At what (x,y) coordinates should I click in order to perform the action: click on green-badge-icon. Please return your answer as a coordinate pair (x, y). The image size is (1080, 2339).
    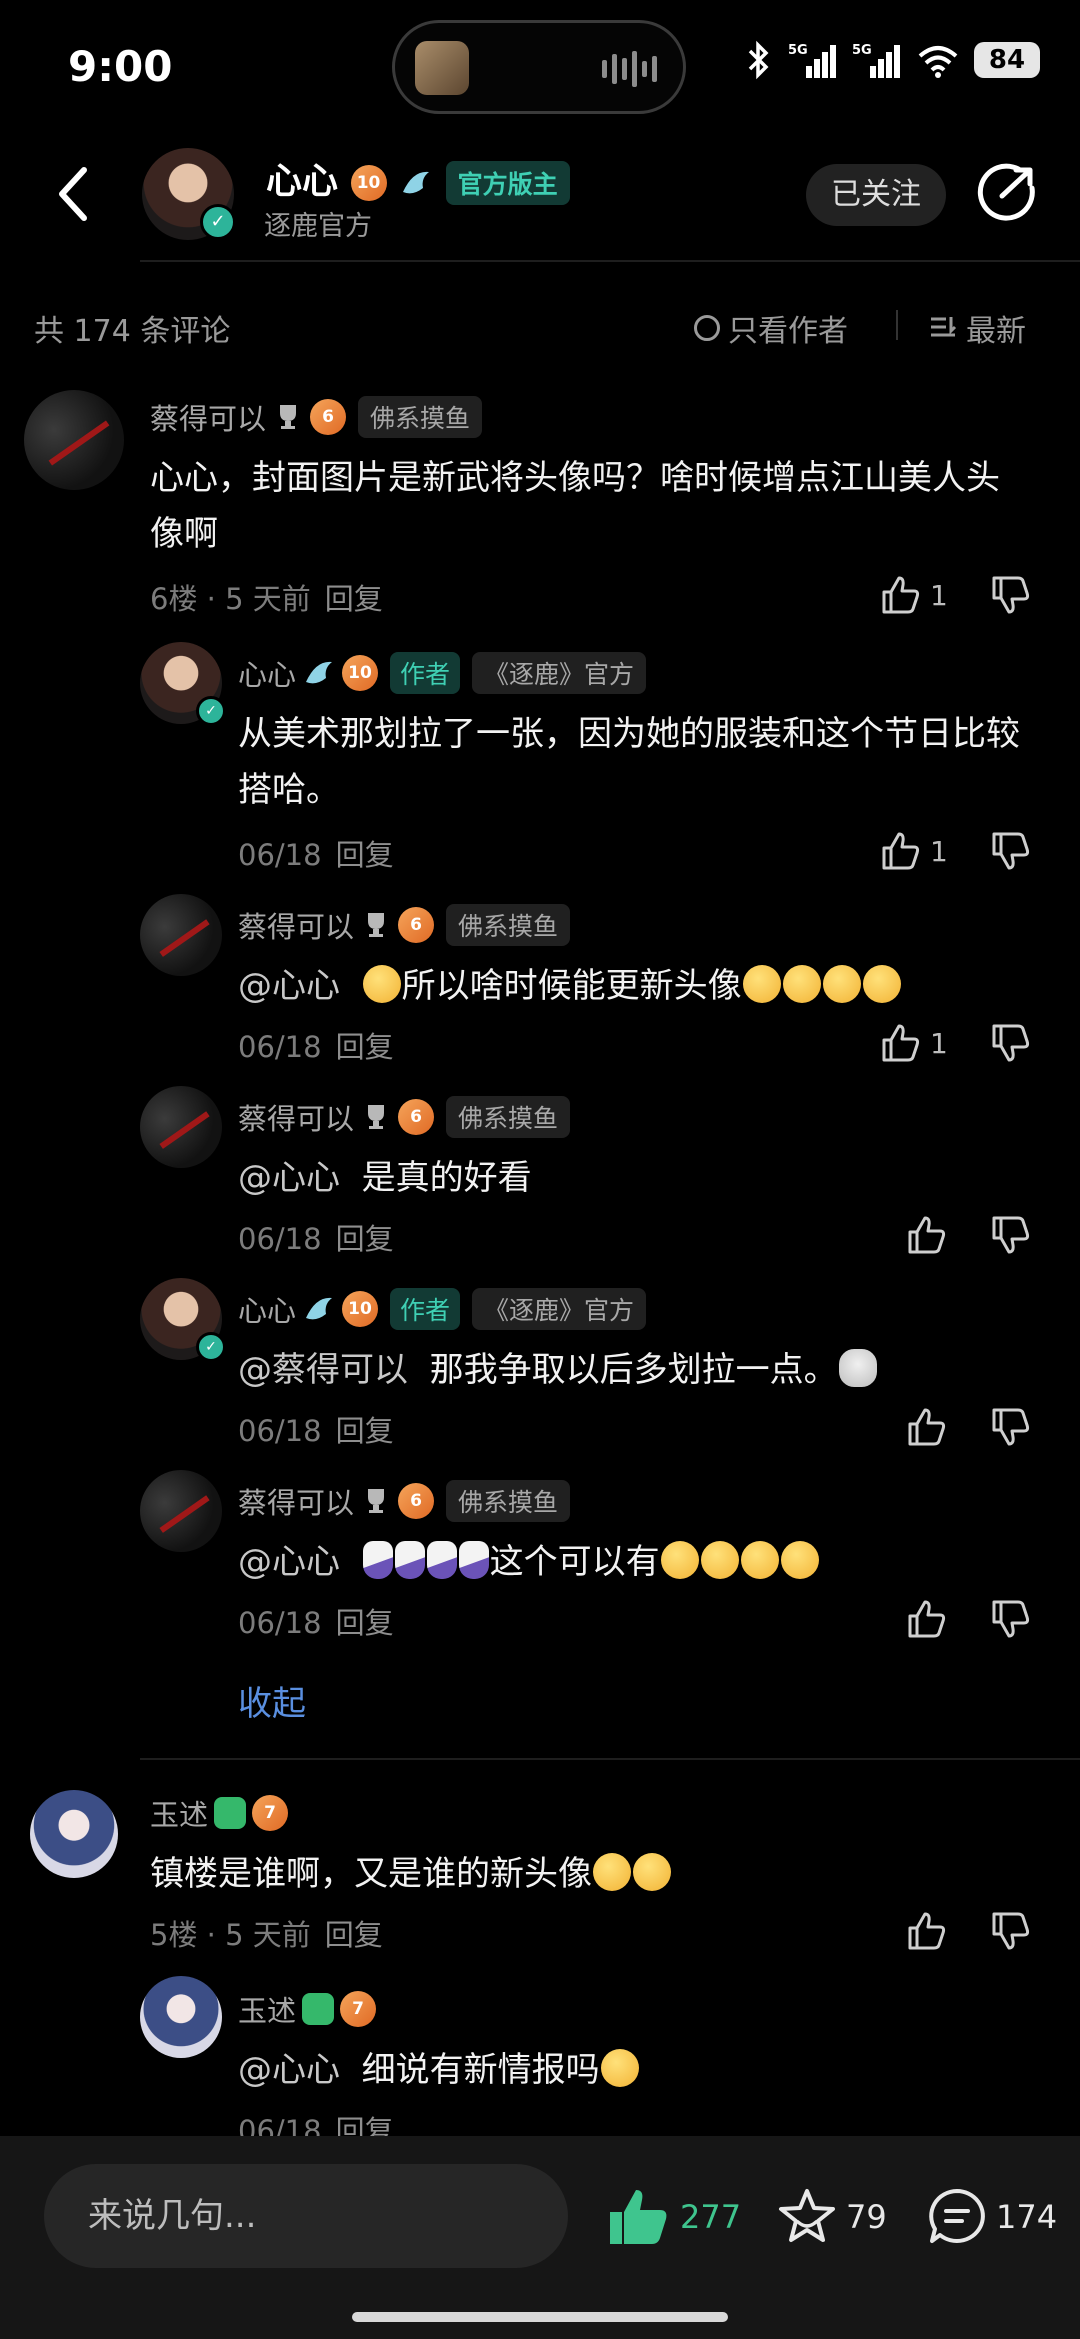
    Looking at the image, I should click on (318, 2009).